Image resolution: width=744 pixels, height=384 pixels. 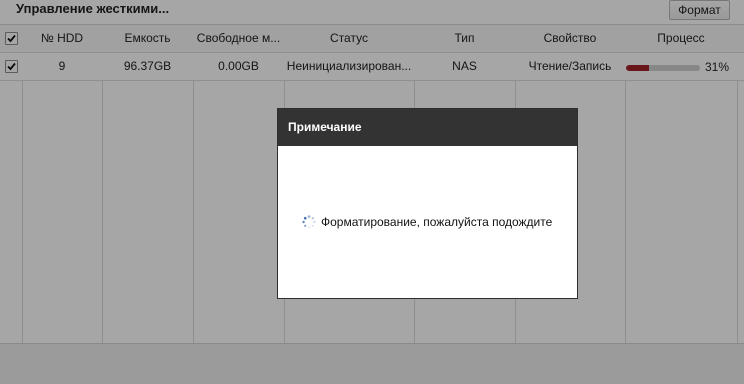 I want to click on loading-spinner-icon, so click(x=309, y=222).